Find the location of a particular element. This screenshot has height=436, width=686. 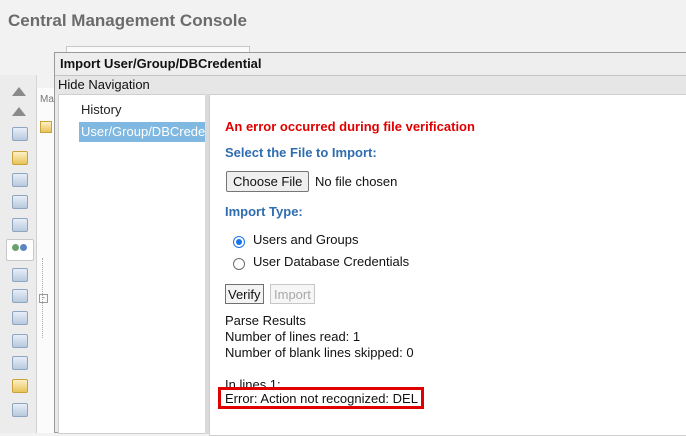

select-file-label: Select the File to Import: is located at coordinates (301, 152).